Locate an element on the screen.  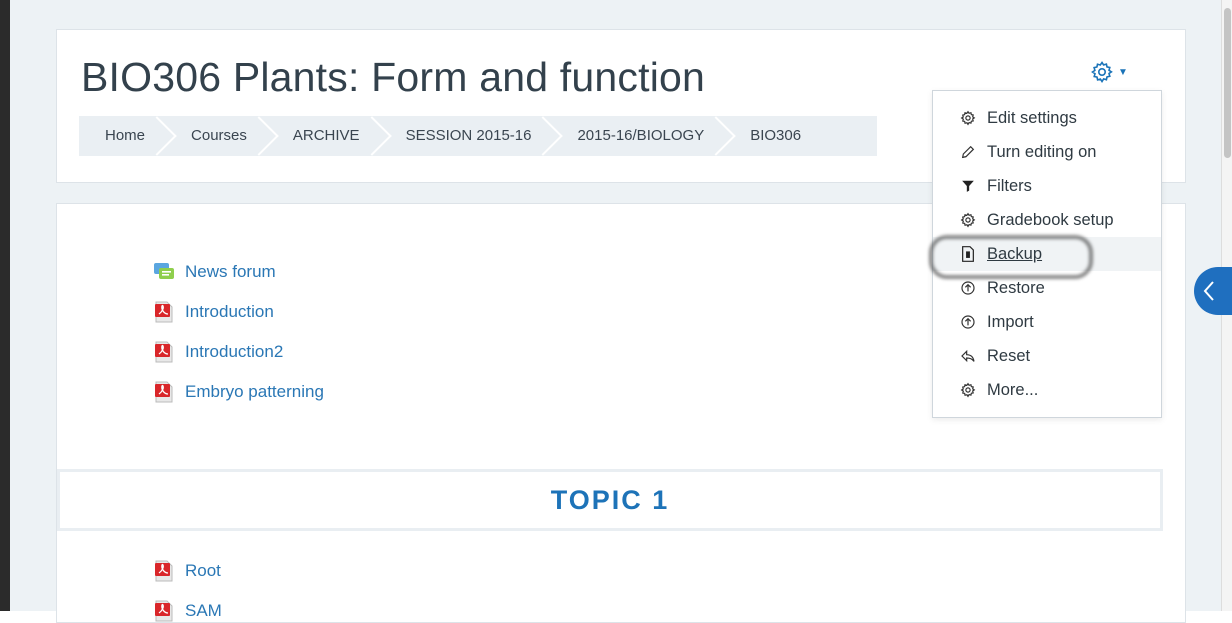
menu-item-edit-settings: Edit settings is located at coordinates (1047, 118).